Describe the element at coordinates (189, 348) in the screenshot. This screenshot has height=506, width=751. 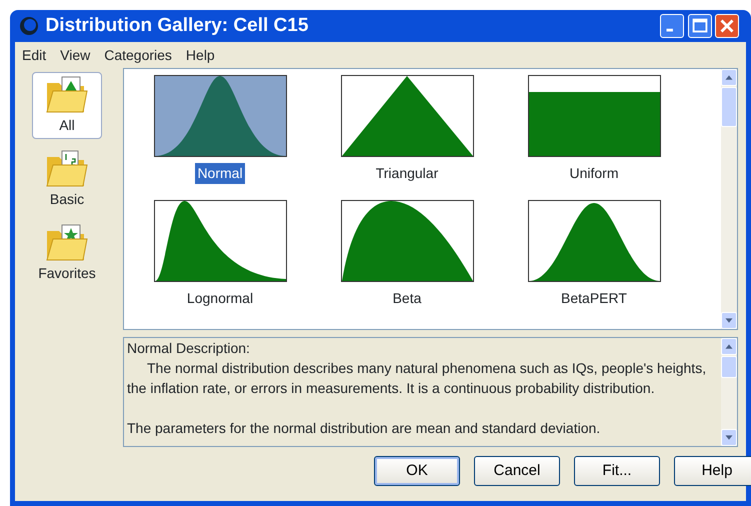
I see `description-heading: Normal Description:` at that location.